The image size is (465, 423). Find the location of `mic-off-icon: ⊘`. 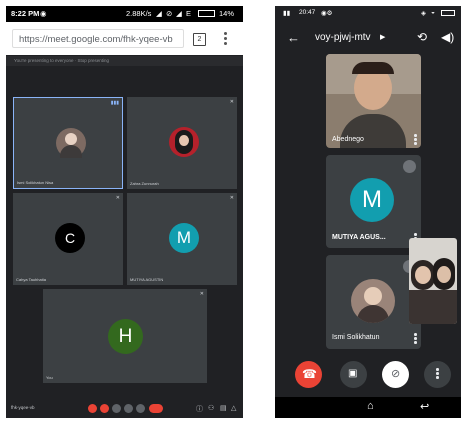

mic-off-icon: ⊘ is located at coordinates (396, 374).